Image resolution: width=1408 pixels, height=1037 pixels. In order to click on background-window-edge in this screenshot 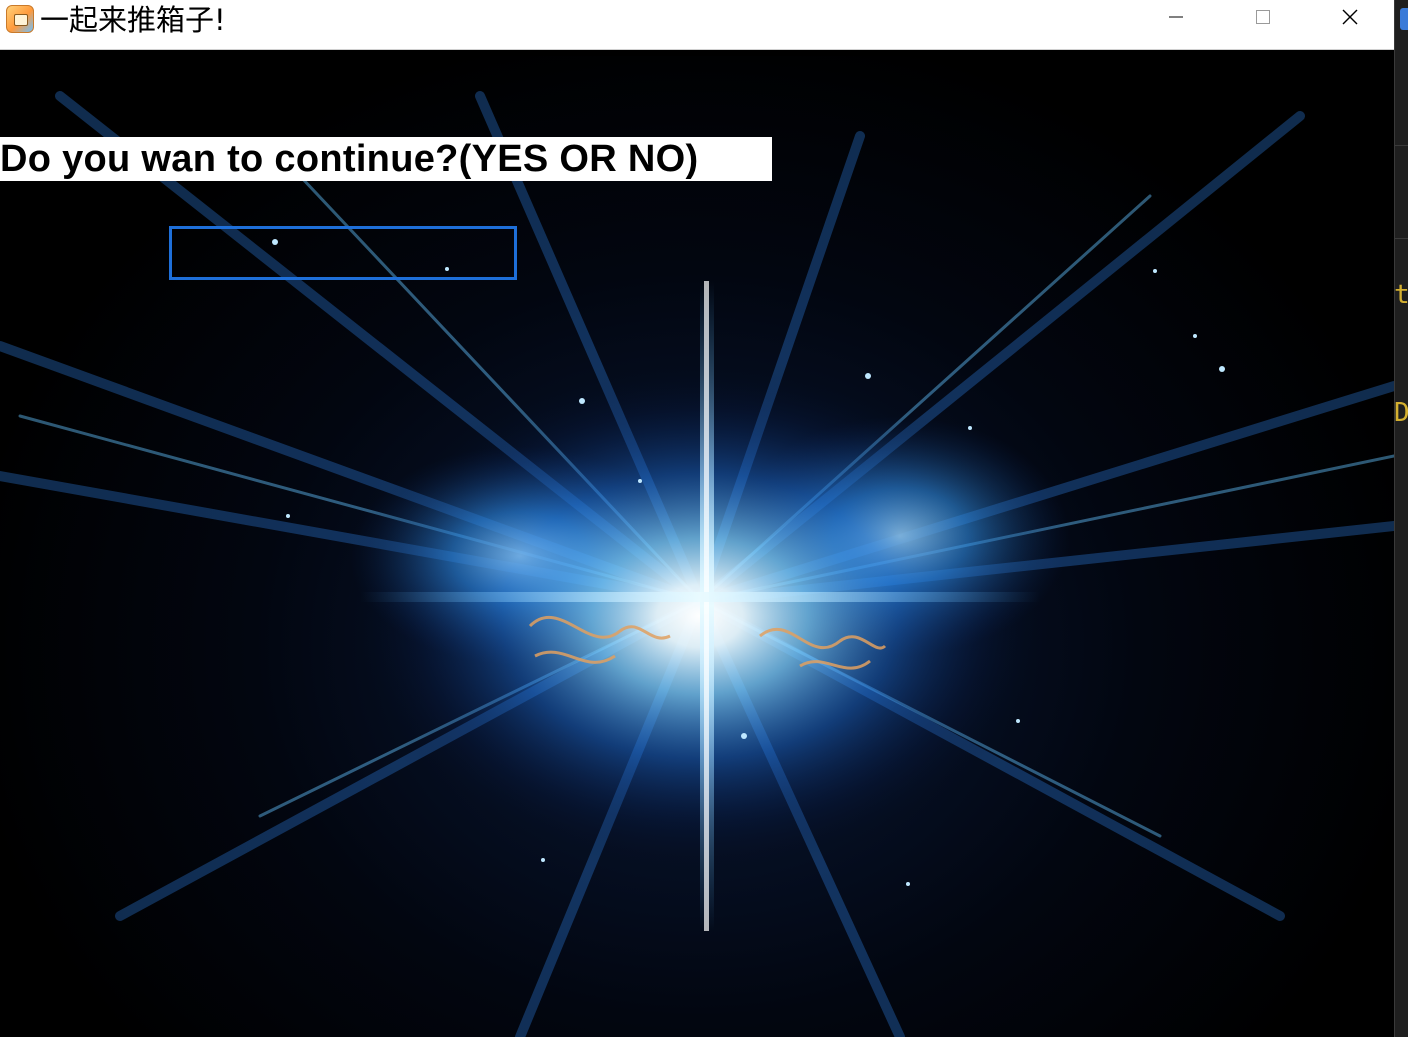, I will do `click(1401, 518)`.